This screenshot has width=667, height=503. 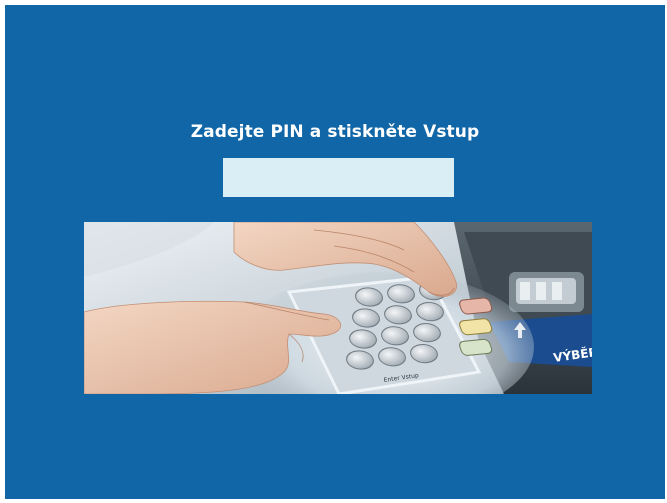 I want to click on pin-input-field, so click(x=338, y=177).